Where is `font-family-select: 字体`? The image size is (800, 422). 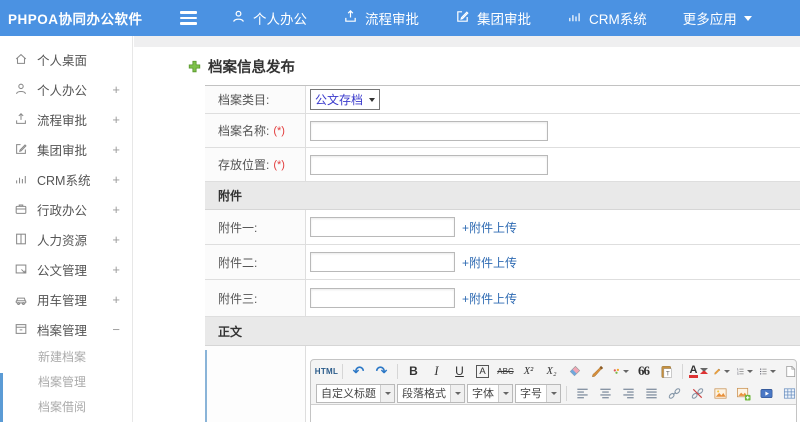 font-family-select: 字体 is located at coordinates (490, 393).